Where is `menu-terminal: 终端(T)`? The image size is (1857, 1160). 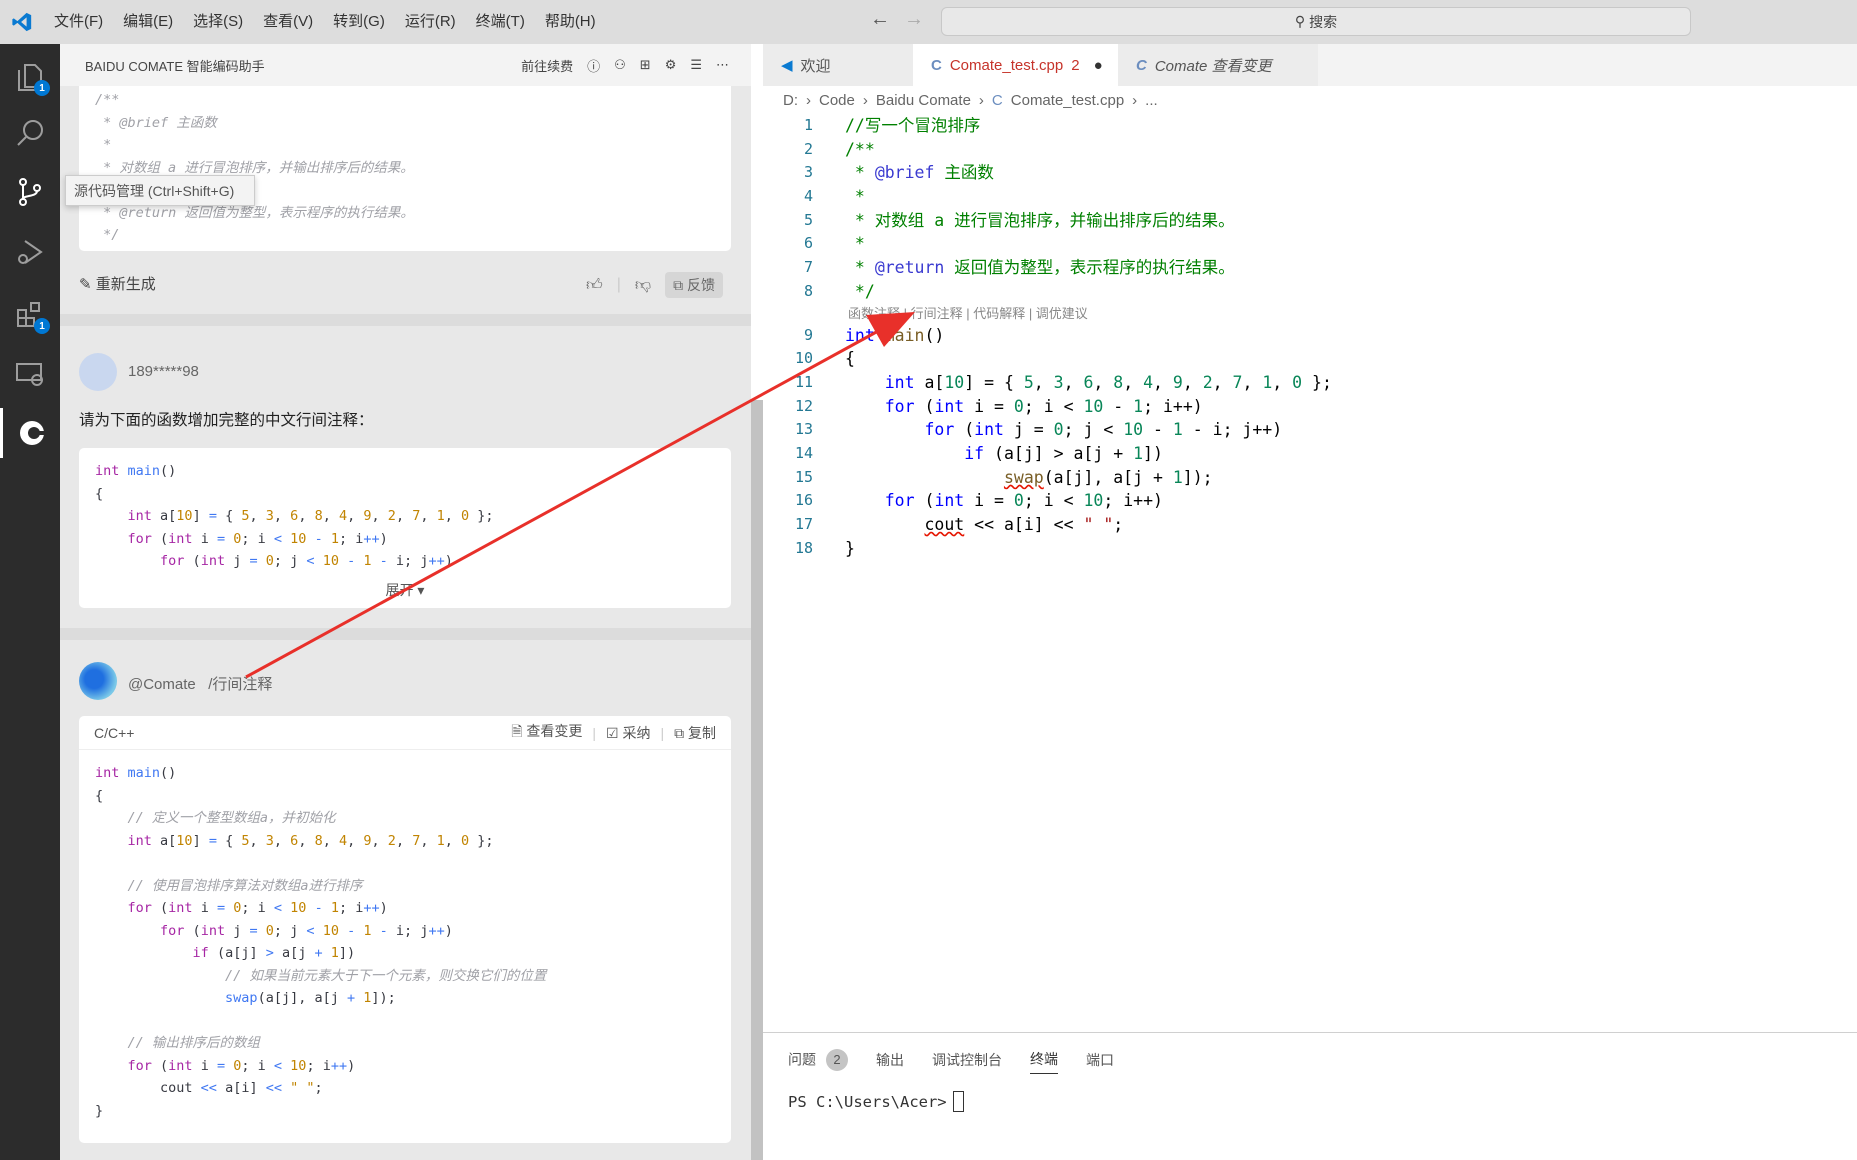 menu-terminal: 终端(T) is located at coordinates (500, 22).